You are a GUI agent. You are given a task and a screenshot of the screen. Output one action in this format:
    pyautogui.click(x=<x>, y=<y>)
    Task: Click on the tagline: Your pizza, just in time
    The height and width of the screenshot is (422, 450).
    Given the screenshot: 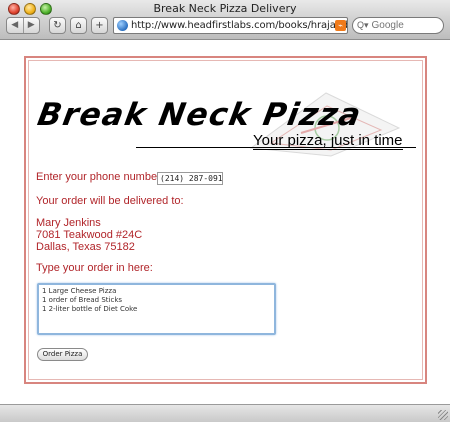 What is the action you would take?
    pyautogui.click(x=328, y=141)
    